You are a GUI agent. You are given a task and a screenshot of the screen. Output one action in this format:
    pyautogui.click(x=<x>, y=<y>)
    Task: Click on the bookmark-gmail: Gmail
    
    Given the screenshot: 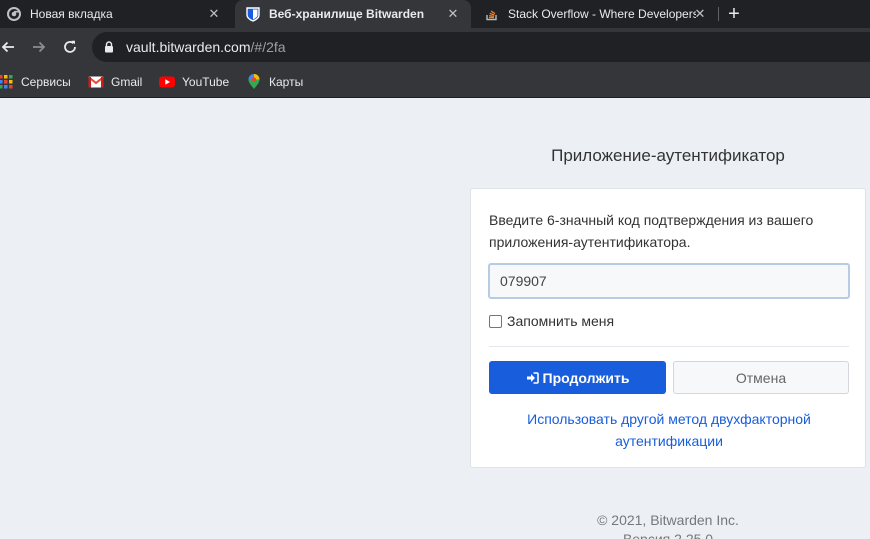 What is the action you would take?
    pyautogui.click(x=115, y=82)
    